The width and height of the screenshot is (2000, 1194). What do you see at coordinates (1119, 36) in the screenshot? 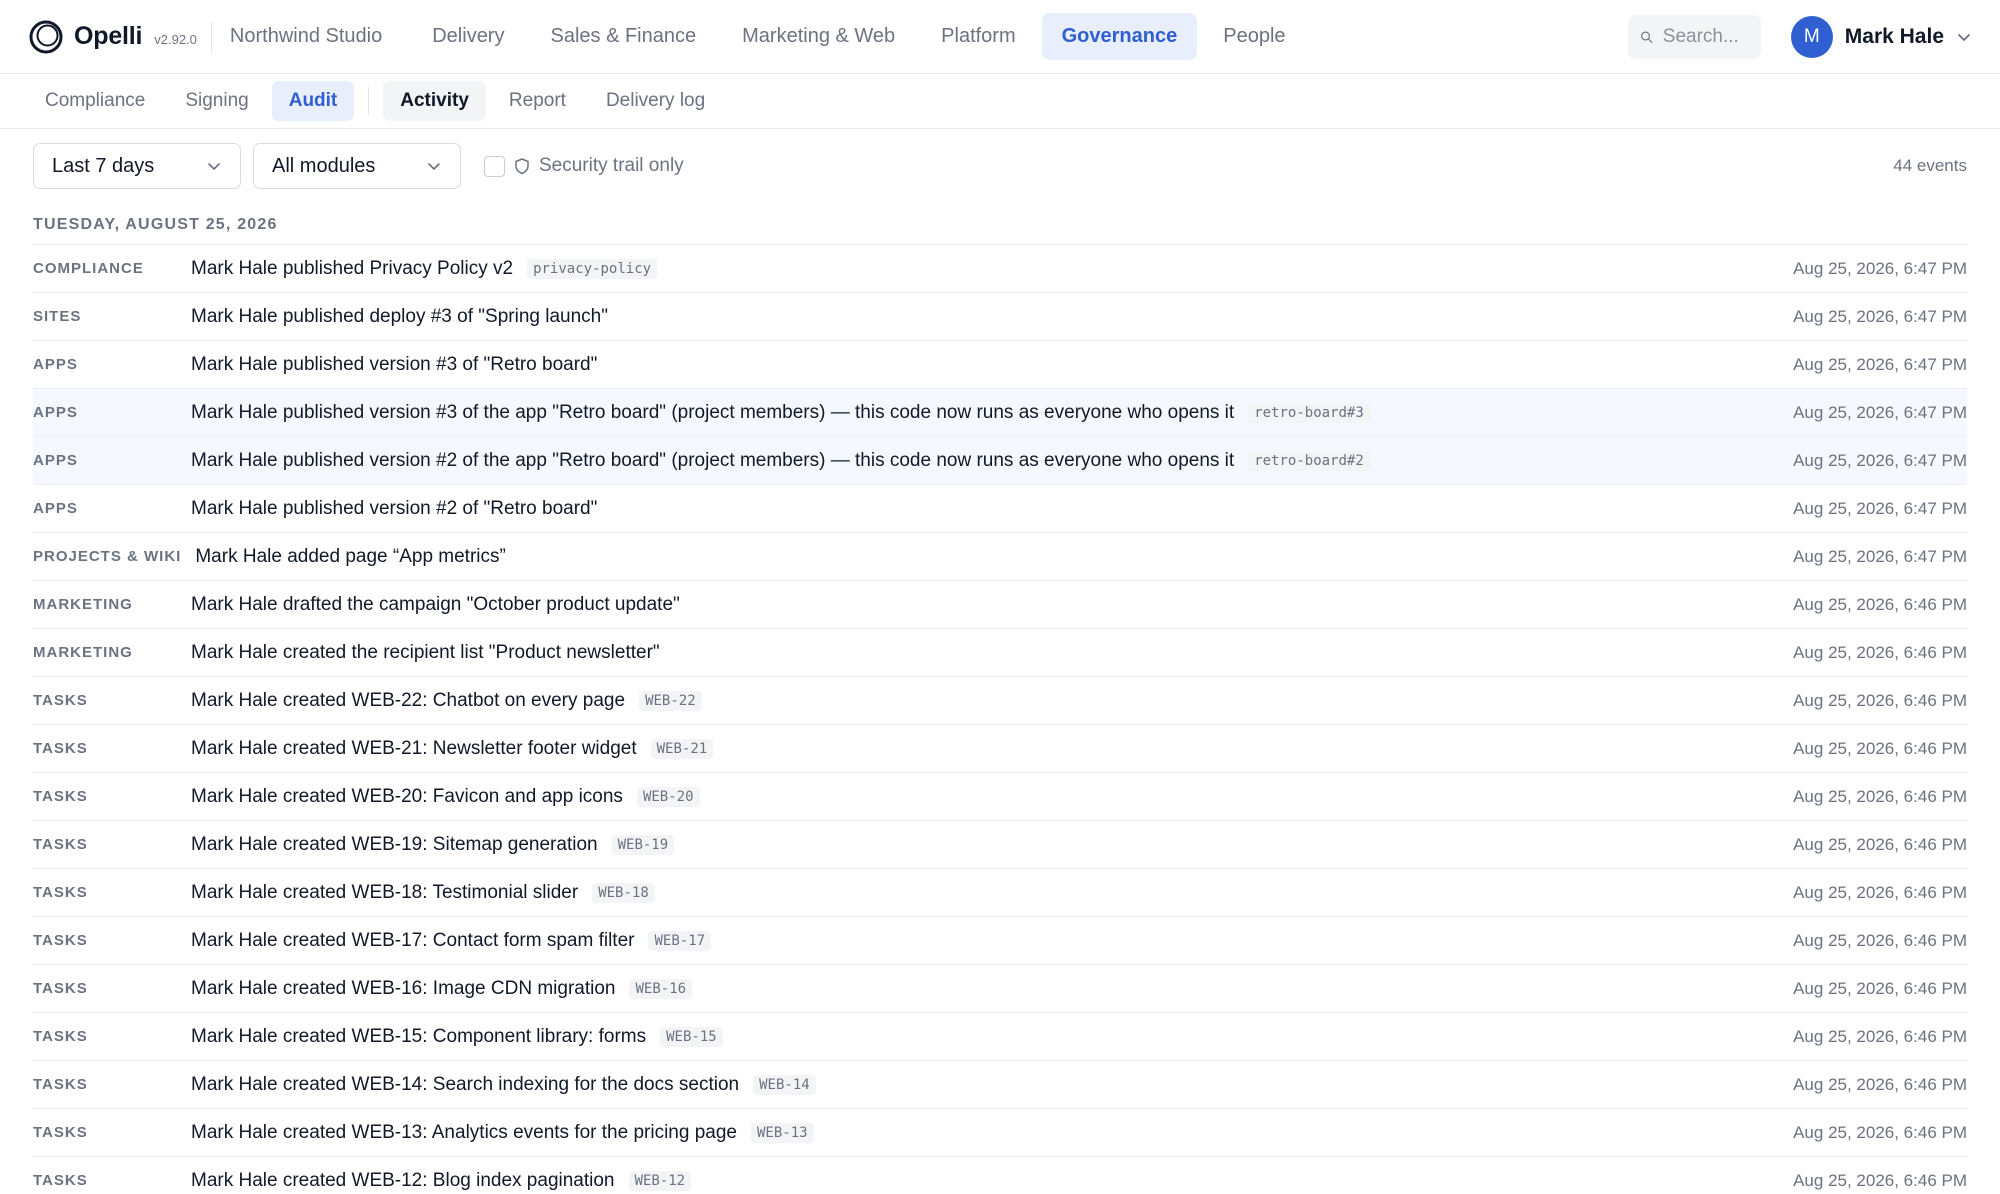
I see `nav-item-governance: Governance` at bounding box center [1119, 36].